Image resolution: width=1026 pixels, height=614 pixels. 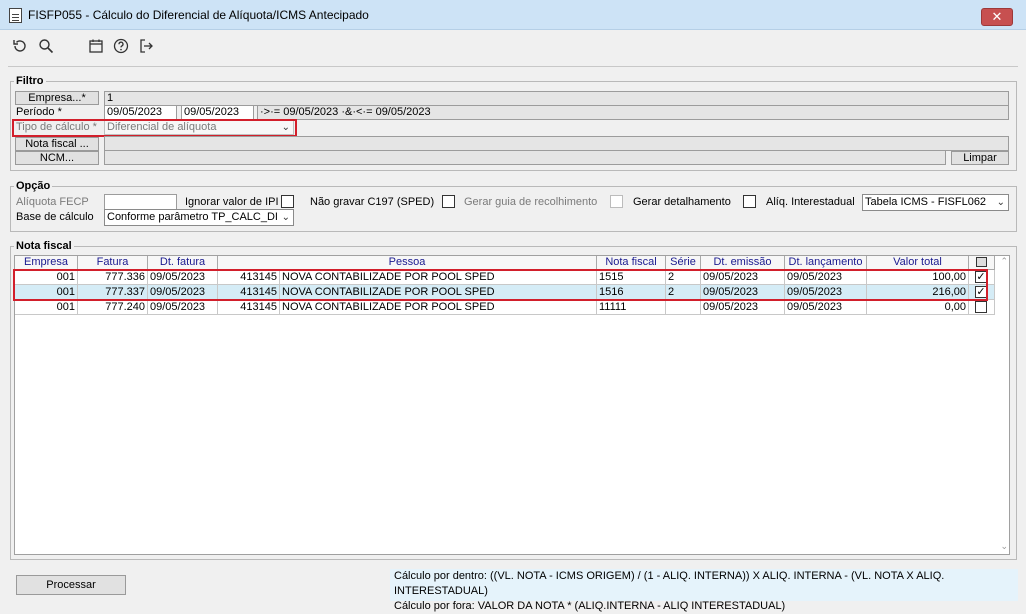 What do you see at coordinates (113, 307) in the screenshot?
I see `cell-fatura: 777.240` at bounding box center [113, 307].